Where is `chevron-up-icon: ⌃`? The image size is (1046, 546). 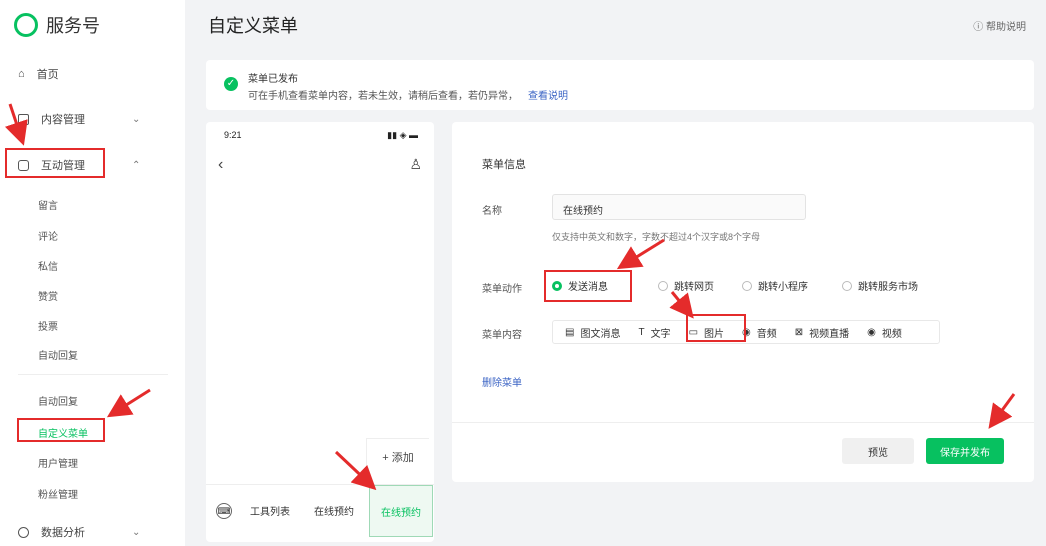
chevron-up-icon: ⌃ is located at coordinates (136, 165).